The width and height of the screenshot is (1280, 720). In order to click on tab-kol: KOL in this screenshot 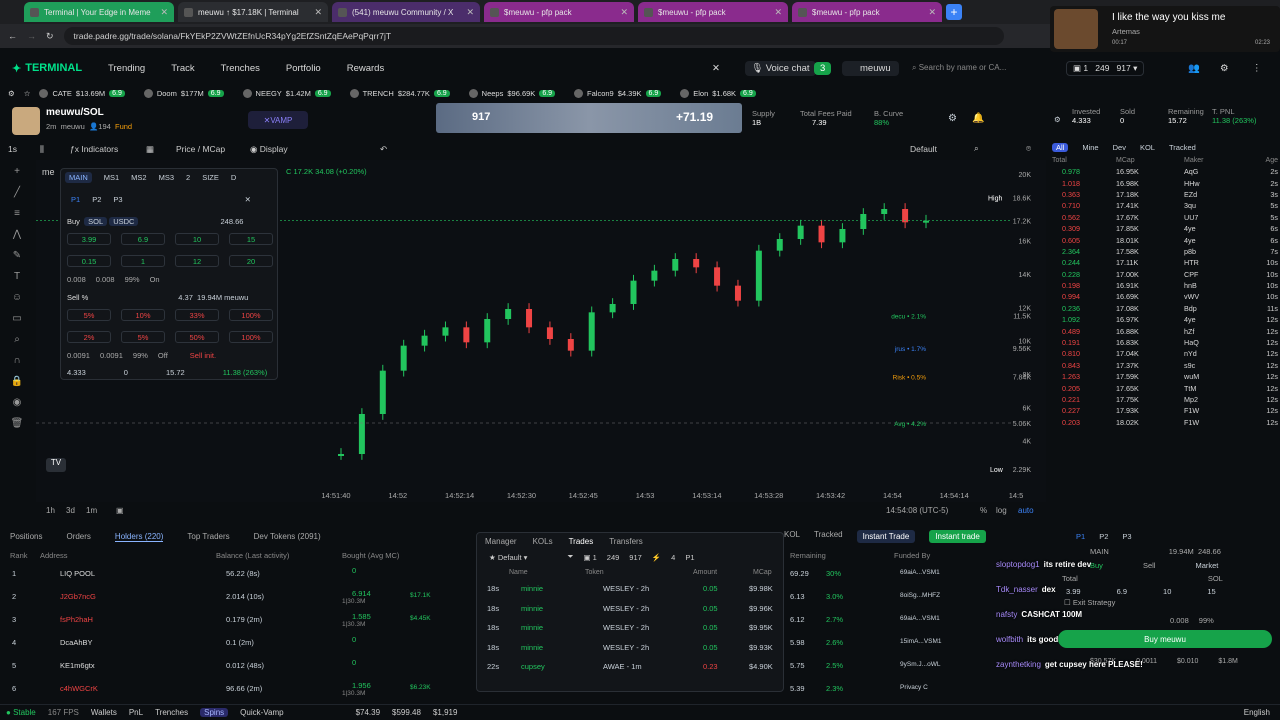, I will do `click(792, 536)`.